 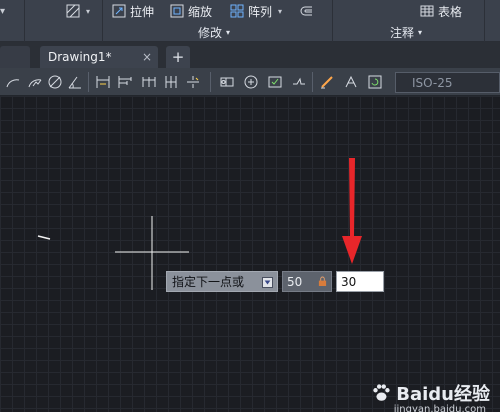 I want to click on length-value: 50, so click(x=295, y=281).